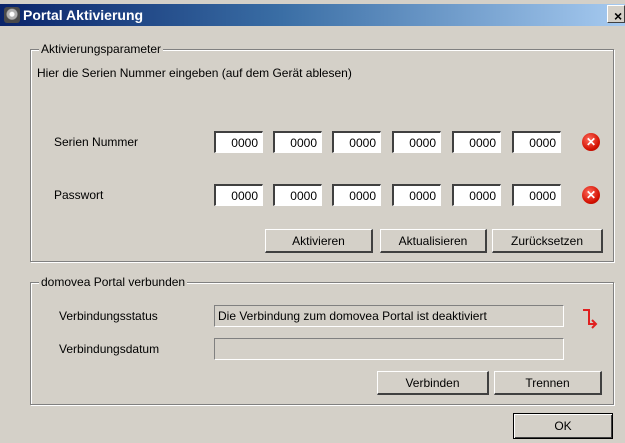 The width and height of the screenshot is (625, 443). I want to click on password-label: Passwort, so click(79, 195).